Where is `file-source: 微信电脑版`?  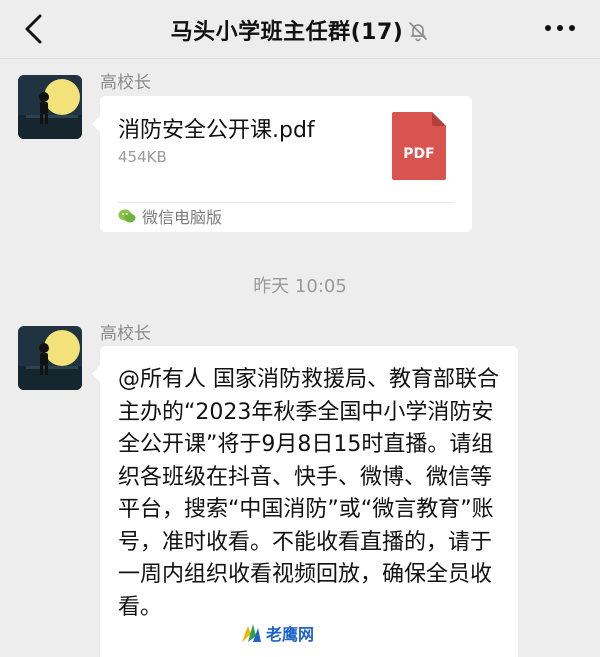 file-source: 微信电脑版 is located at coordinates (170, 216).